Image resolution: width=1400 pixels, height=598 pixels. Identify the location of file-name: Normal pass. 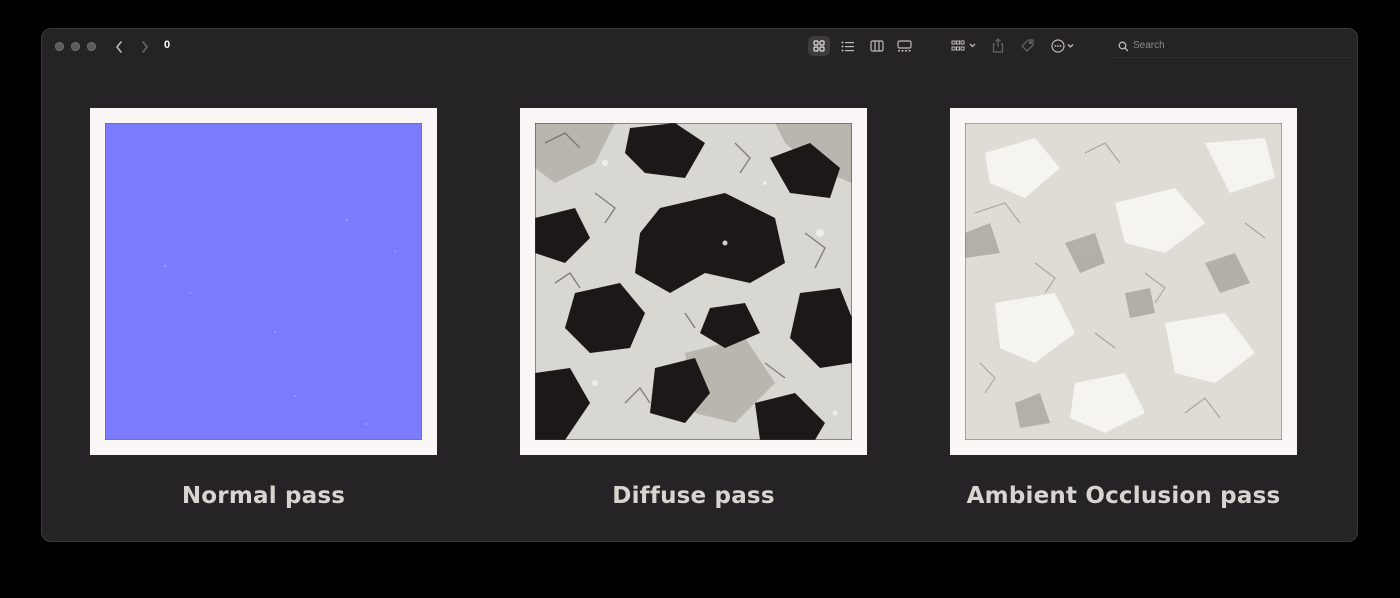
(263, 496).